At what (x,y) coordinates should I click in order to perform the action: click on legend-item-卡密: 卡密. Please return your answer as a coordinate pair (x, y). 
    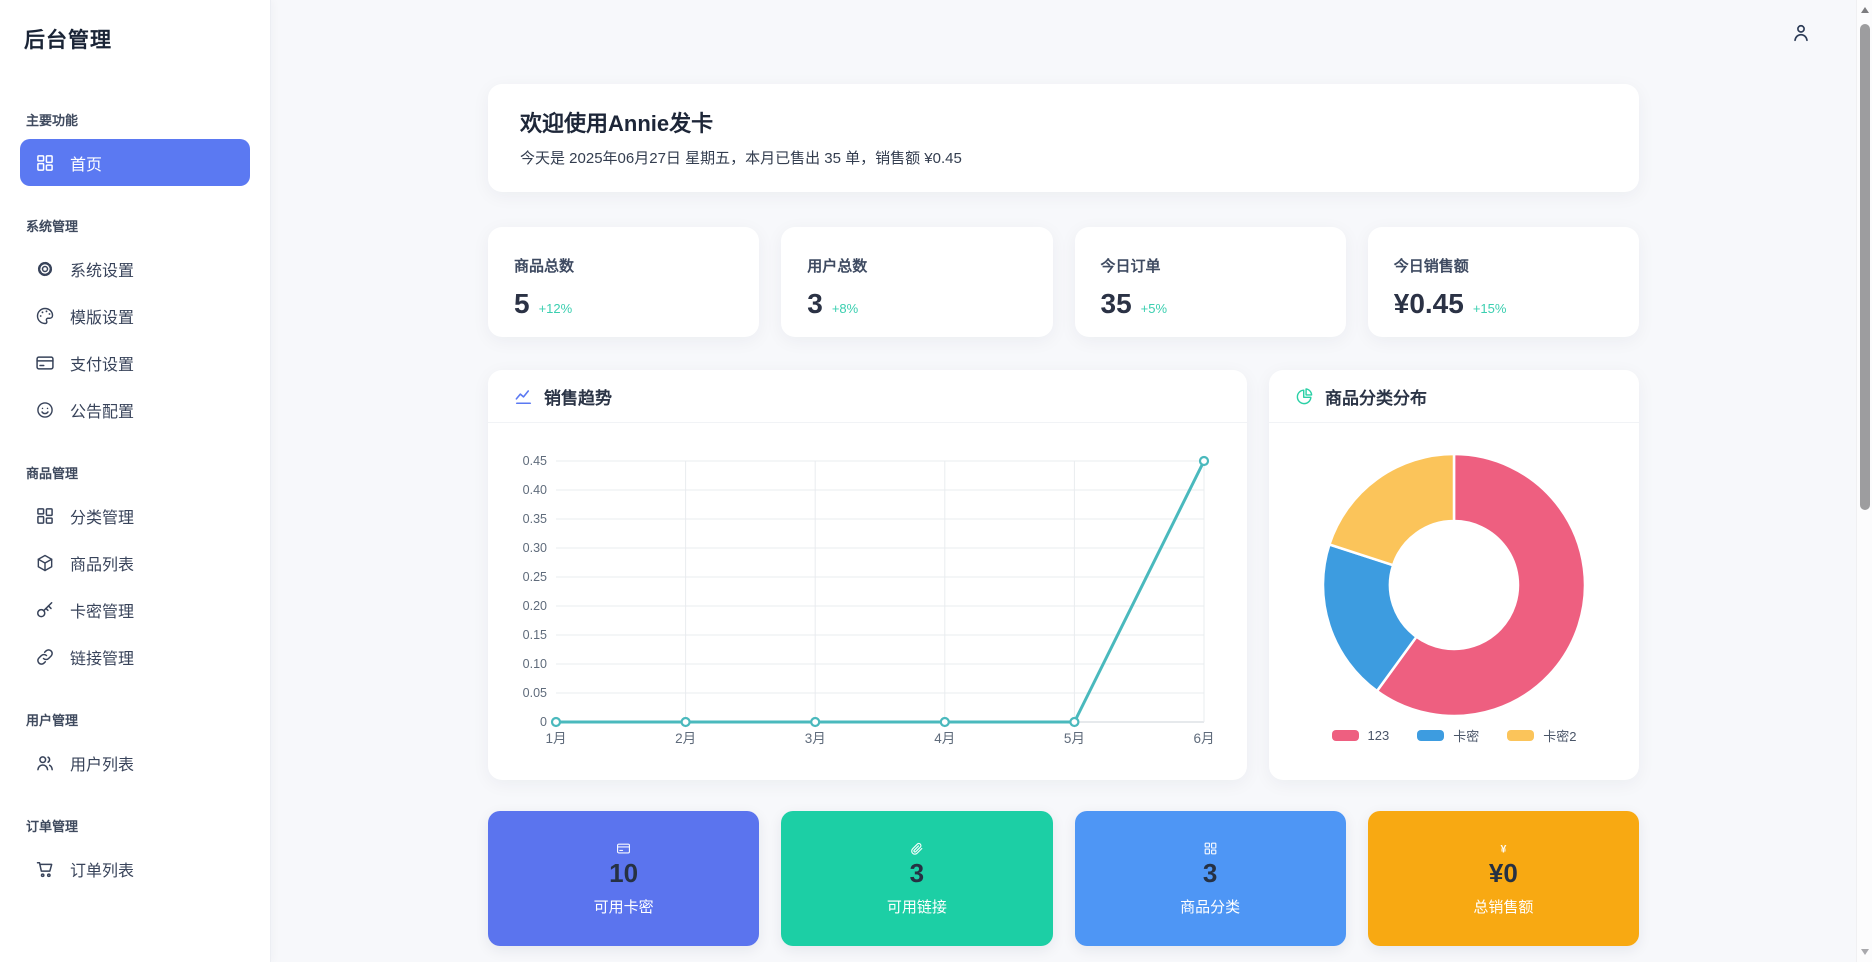
    Looking at the image, I should click on (1448, 735).